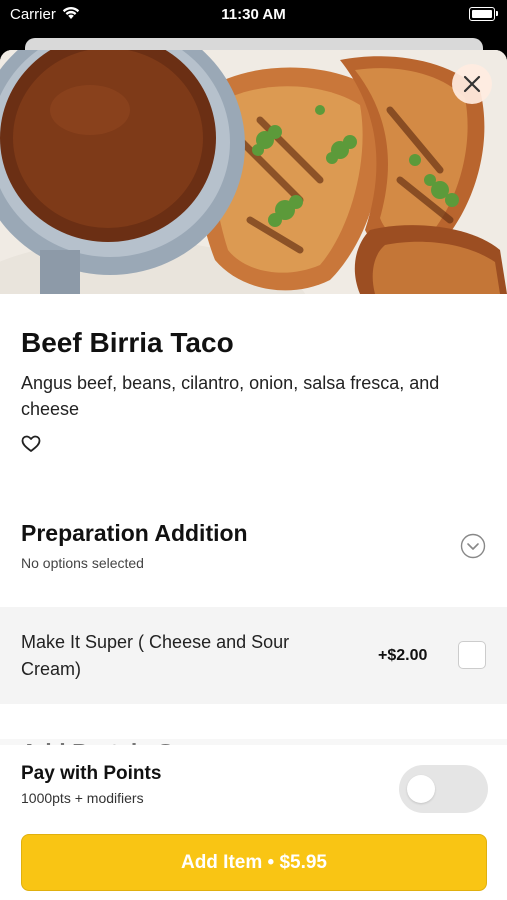  I want to click on toggle-knob, so click(421, 789).